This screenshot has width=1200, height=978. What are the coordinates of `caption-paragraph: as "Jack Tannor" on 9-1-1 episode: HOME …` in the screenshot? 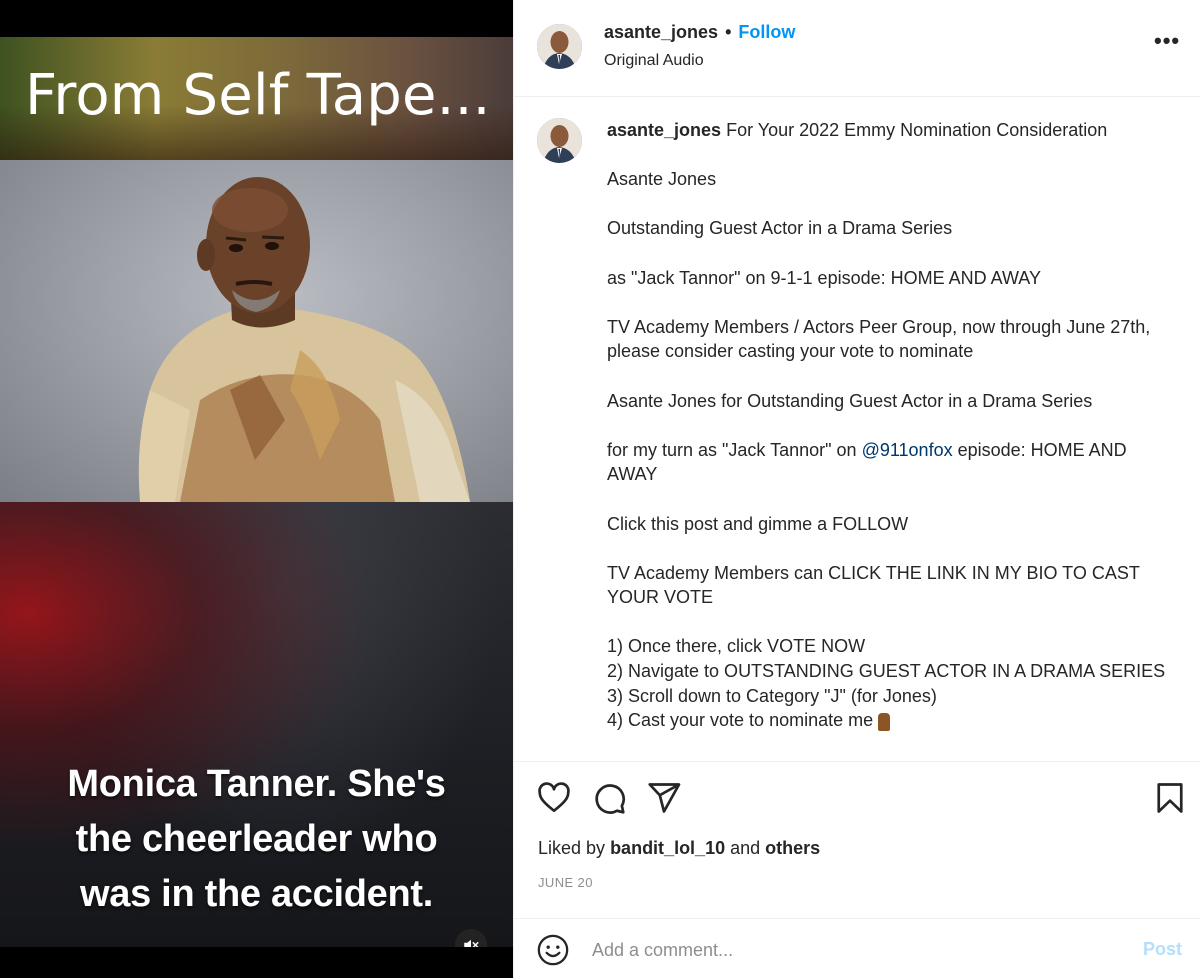 It's located at (824, 277).